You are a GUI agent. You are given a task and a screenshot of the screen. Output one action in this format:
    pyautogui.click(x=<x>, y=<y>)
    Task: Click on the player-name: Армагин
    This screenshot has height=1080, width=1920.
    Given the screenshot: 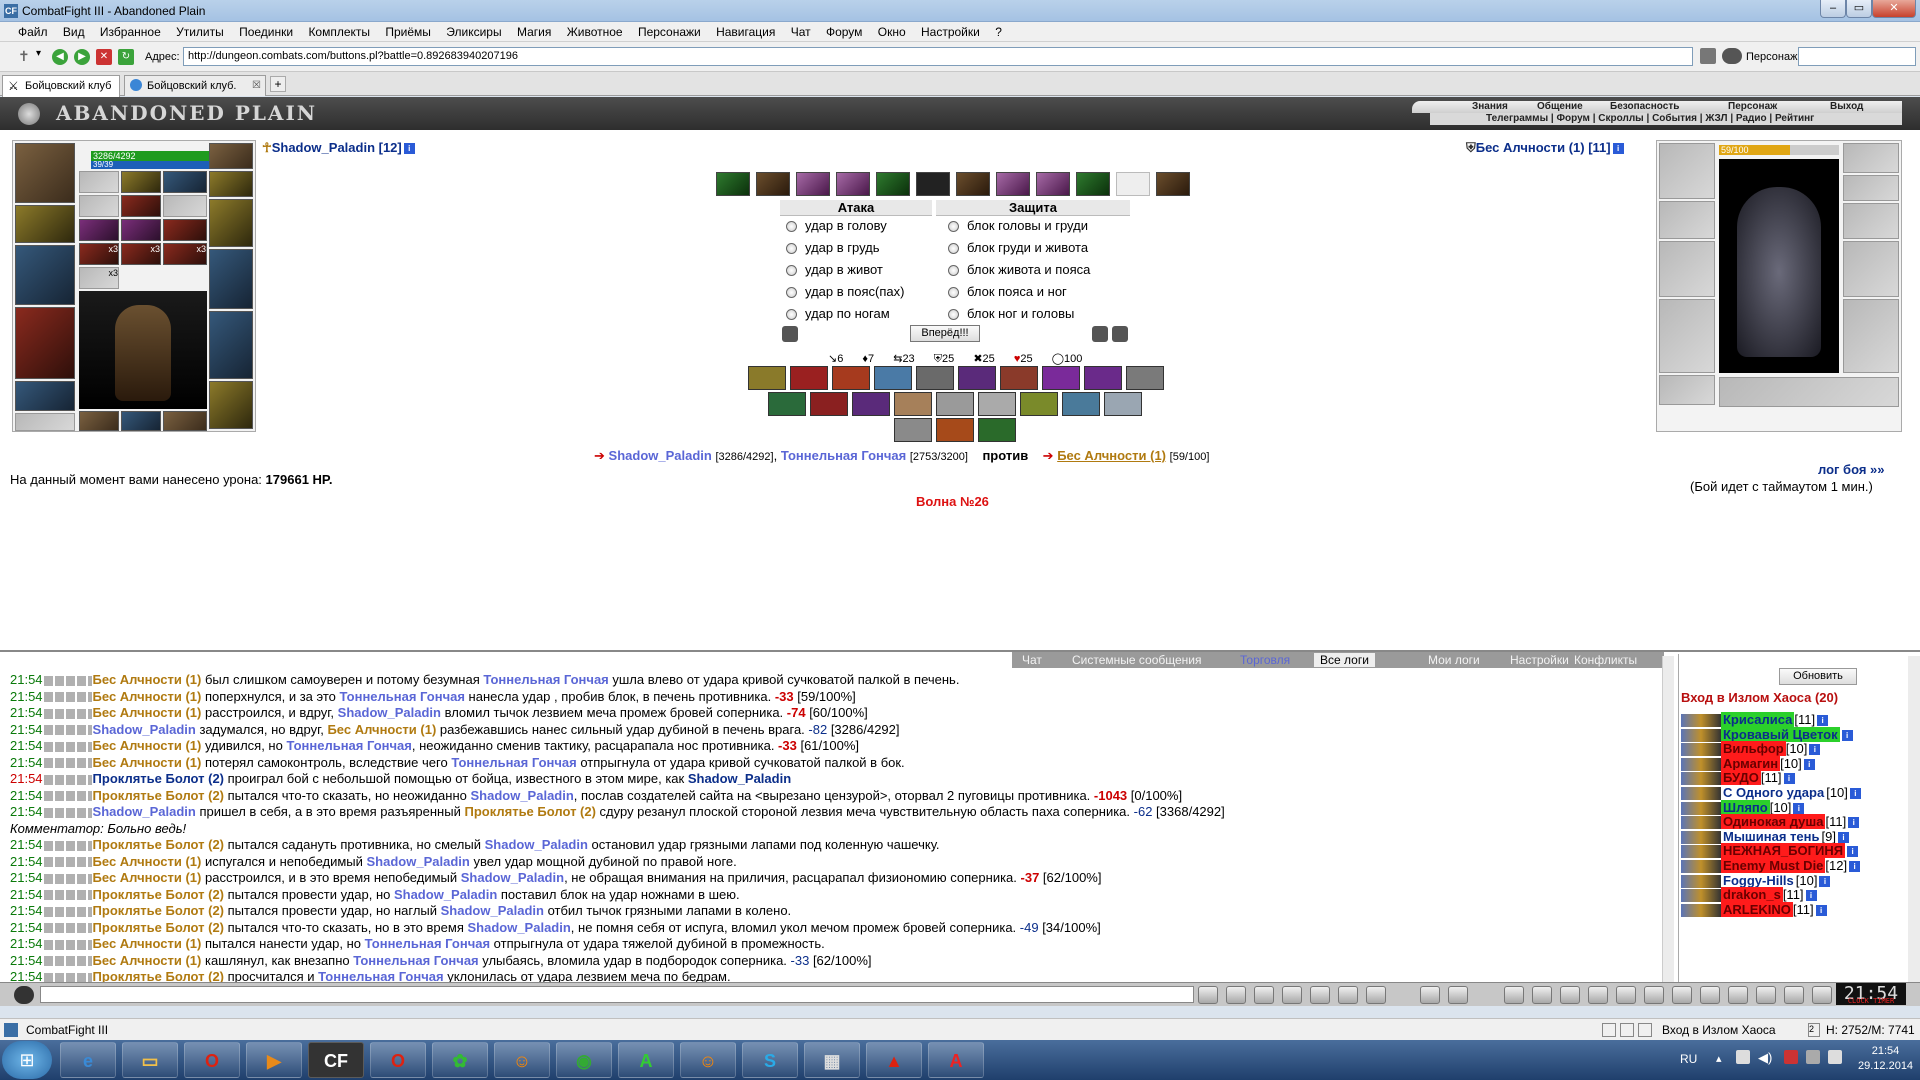 What is the action you would take?
    pyautogui.click(x=1751, y=763)
    